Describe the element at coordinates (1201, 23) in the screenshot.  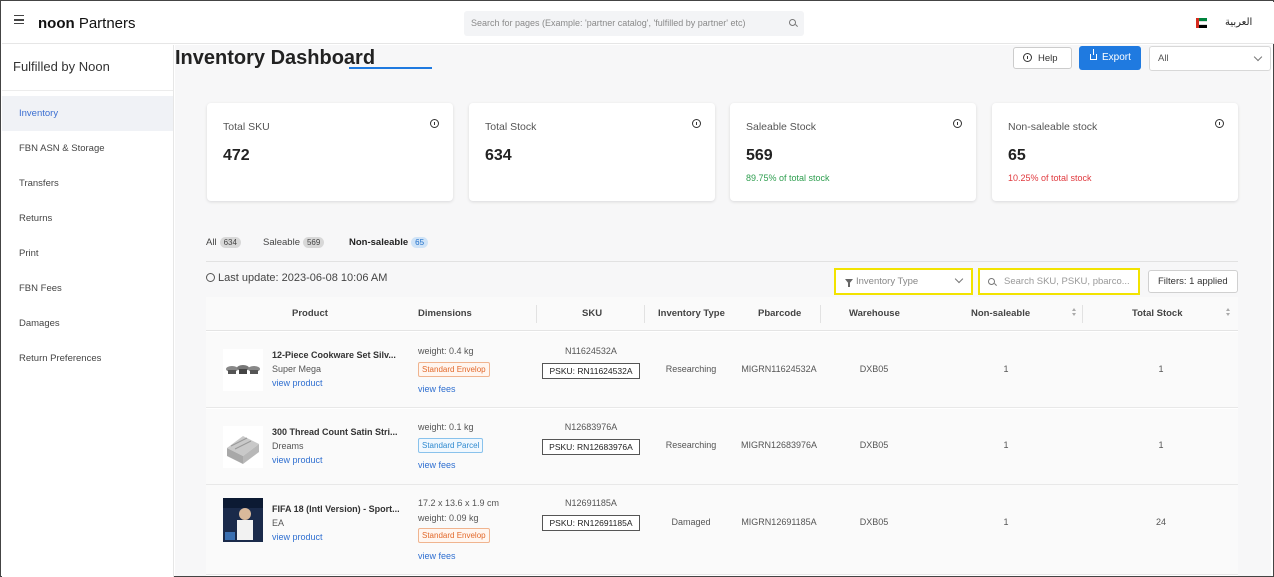
I see `uae-flag-icon` at that location.